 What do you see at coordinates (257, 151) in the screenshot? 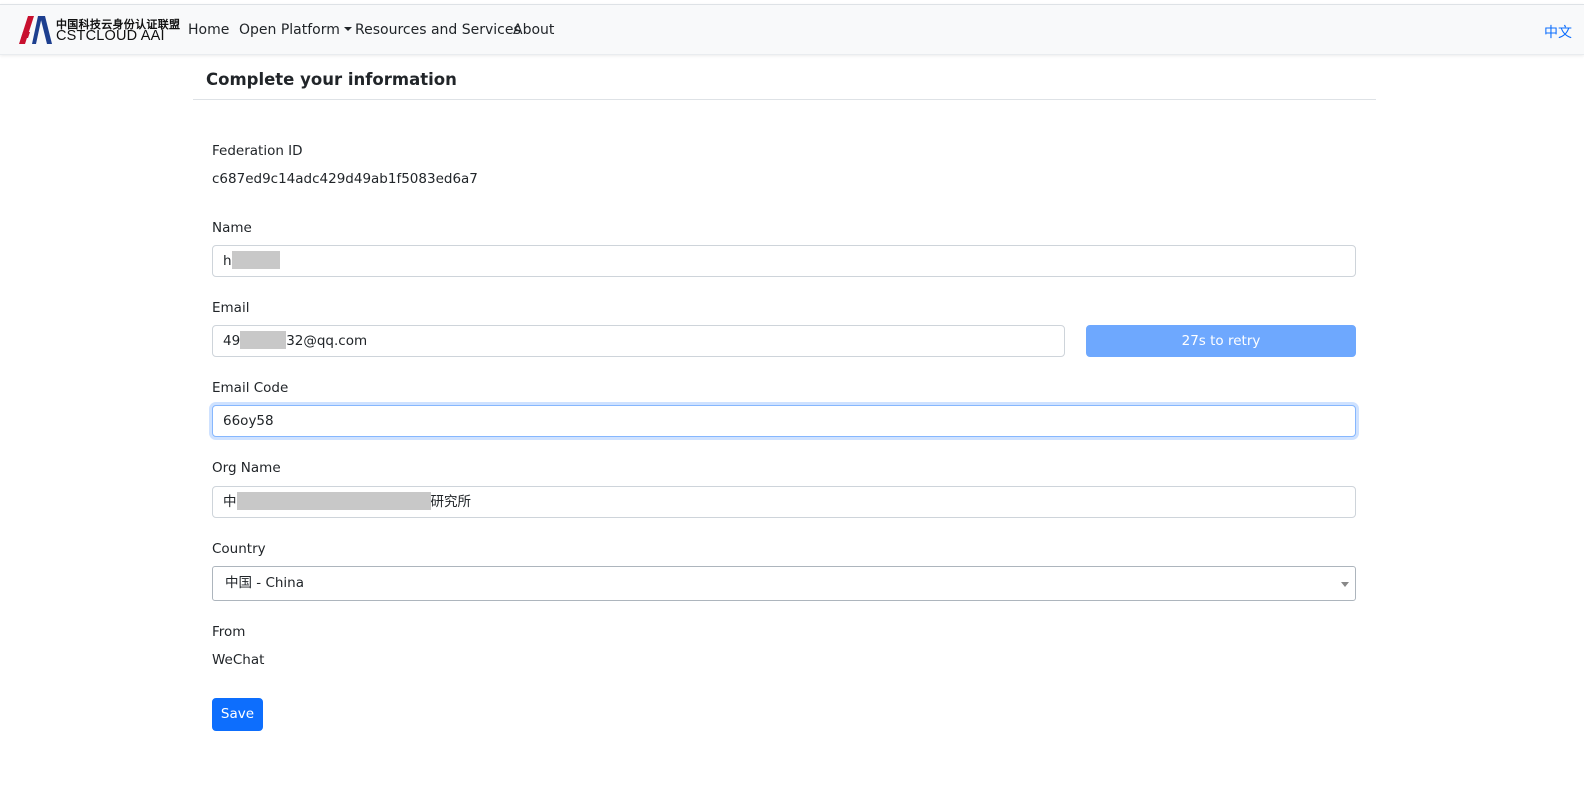
I see `federation-id-label: Federation ID` at bounding box center [257, 151].